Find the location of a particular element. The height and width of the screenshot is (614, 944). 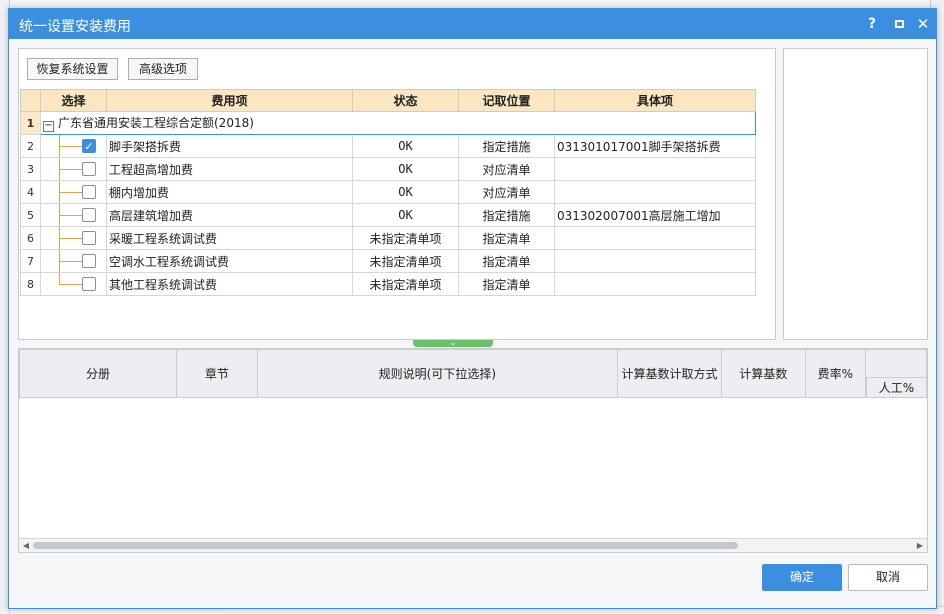

specific-item-column-header: 具体项 is located at coordinates (655, 100).